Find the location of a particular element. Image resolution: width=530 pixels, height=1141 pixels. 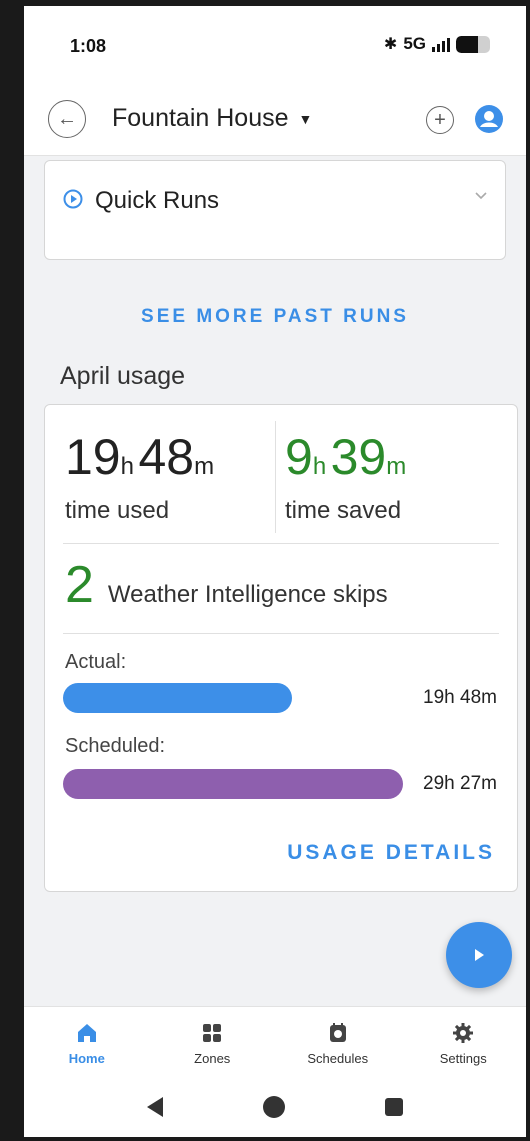

time-used-minutes-unit: m is located at coordinates (204, 466).